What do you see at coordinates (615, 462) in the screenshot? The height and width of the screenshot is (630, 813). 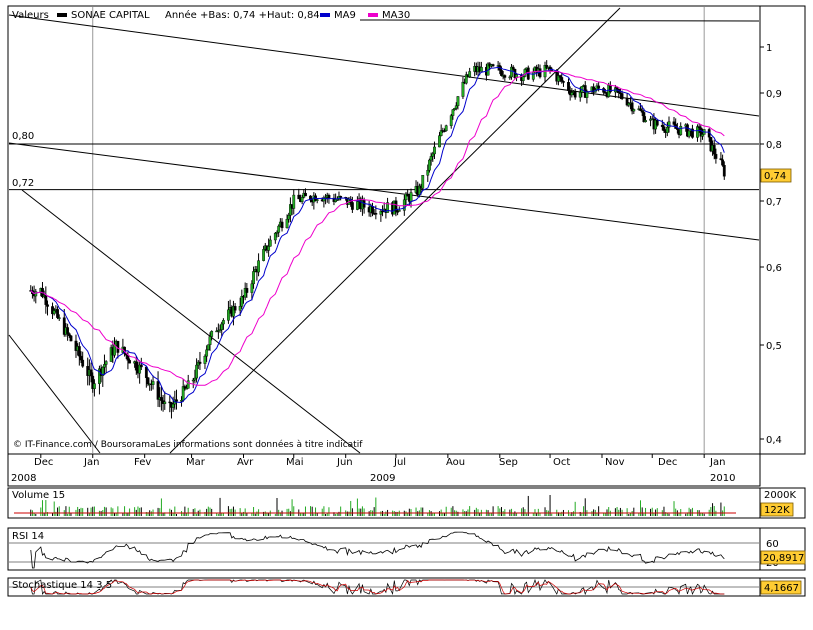 I see `month-nov-2009: Nov` at bounding box center [615, 462].